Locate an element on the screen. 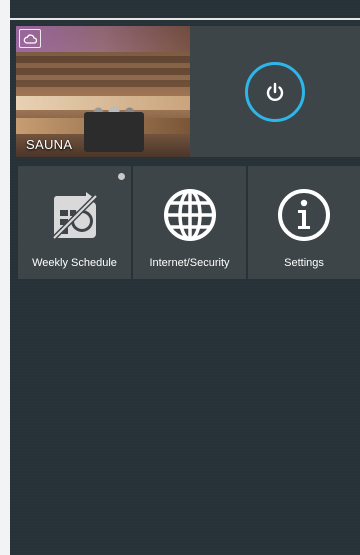 This screenshot has height=555, width=360. settings-label: Settings is located at coordinates (304, 263).